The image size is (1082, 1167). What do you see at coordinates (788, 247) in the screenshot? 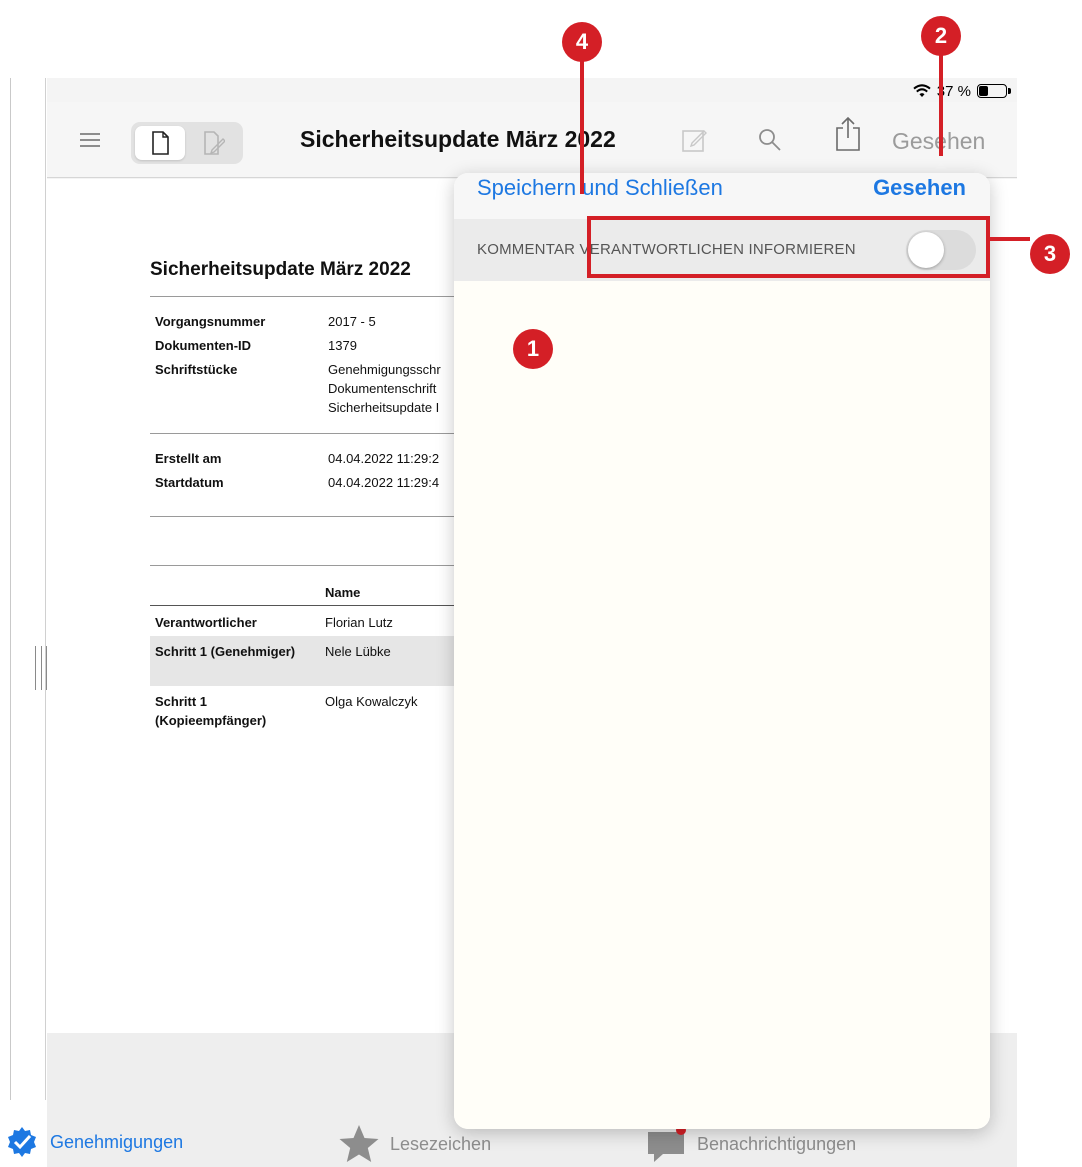
I see `annotation-highlight-box` at bounding box center [788, 247].